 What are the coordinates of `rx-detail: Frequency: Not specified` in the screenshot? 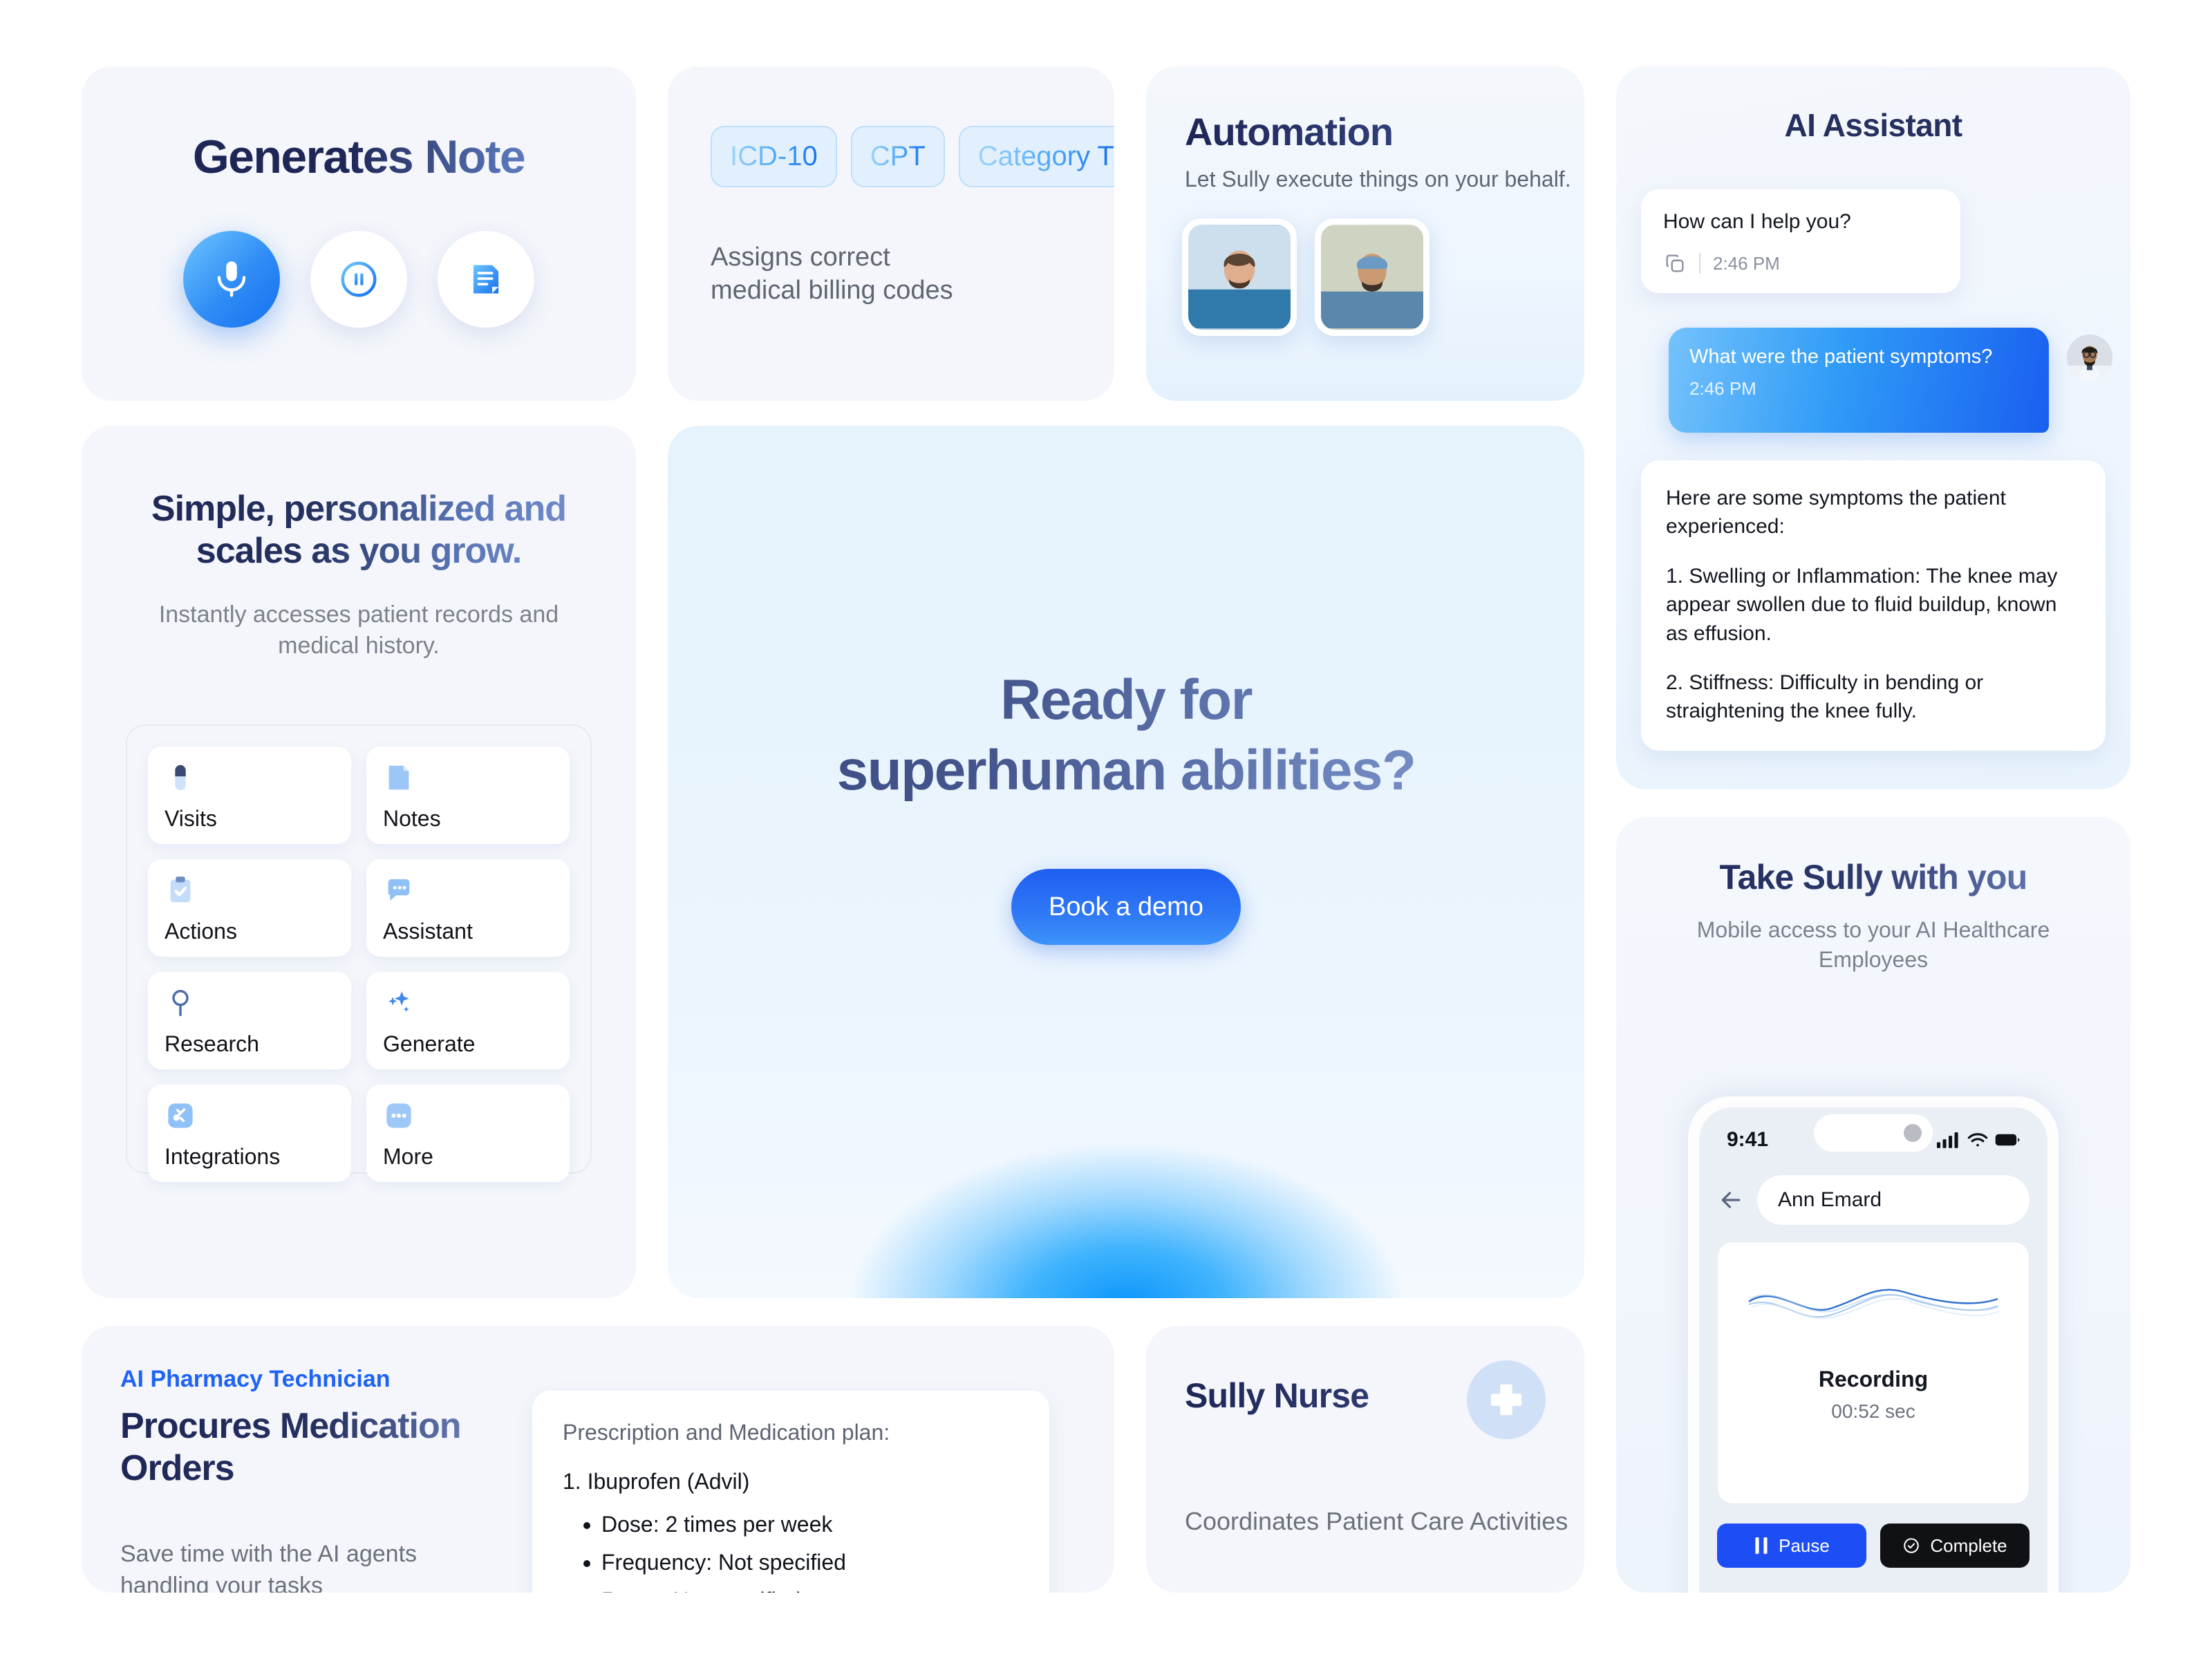 It's located at (810, 1563).